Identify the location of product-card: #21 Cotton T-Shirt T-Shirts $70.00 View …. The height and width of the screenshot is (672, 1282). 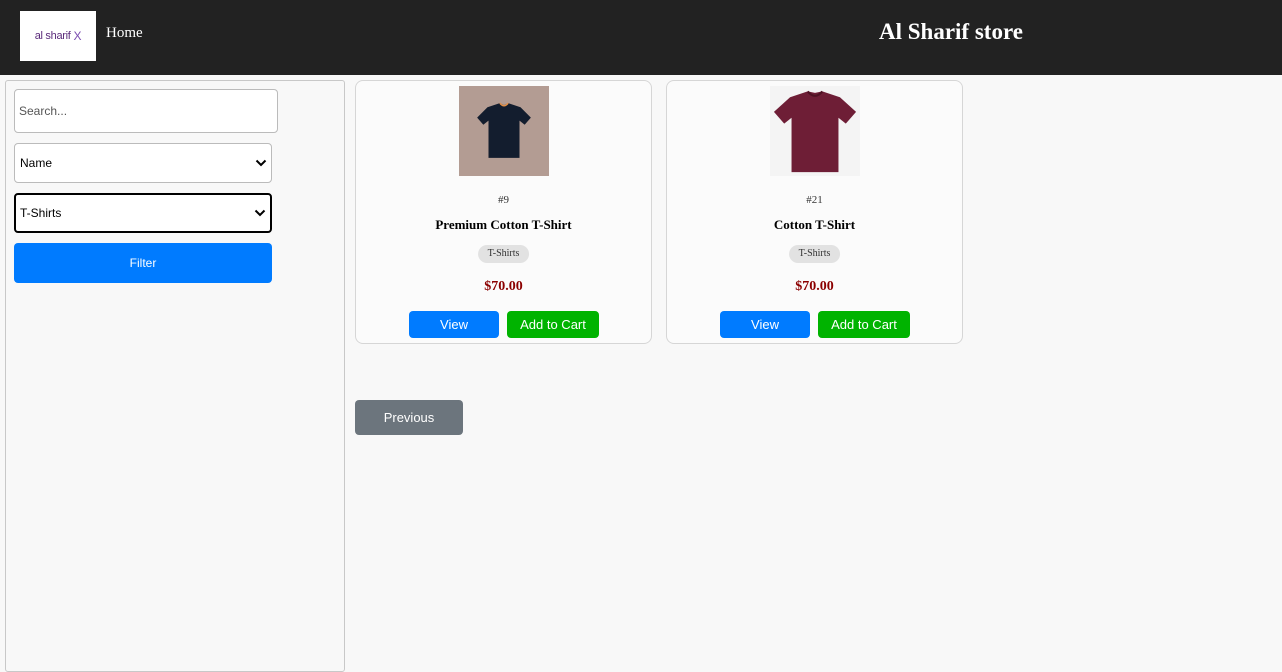
(814, 212).